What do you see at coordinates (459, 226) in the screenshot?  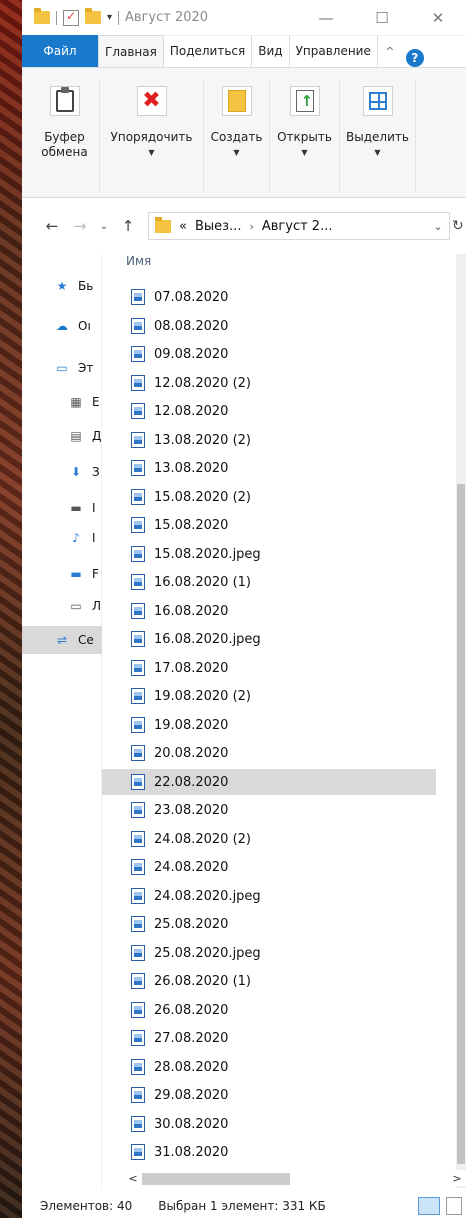 I see `refresh-icon: ↻` at bounding box center [459, 226].